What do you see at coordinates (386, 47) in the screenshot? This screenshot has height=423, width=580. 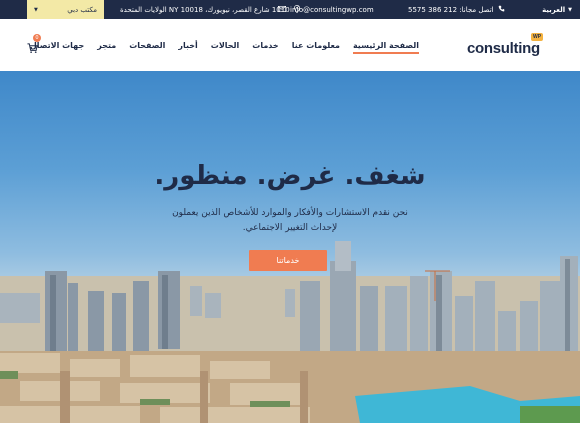 I see `nav-item-home: الصفحة الرئيسية` at bounding box center [386, 47].